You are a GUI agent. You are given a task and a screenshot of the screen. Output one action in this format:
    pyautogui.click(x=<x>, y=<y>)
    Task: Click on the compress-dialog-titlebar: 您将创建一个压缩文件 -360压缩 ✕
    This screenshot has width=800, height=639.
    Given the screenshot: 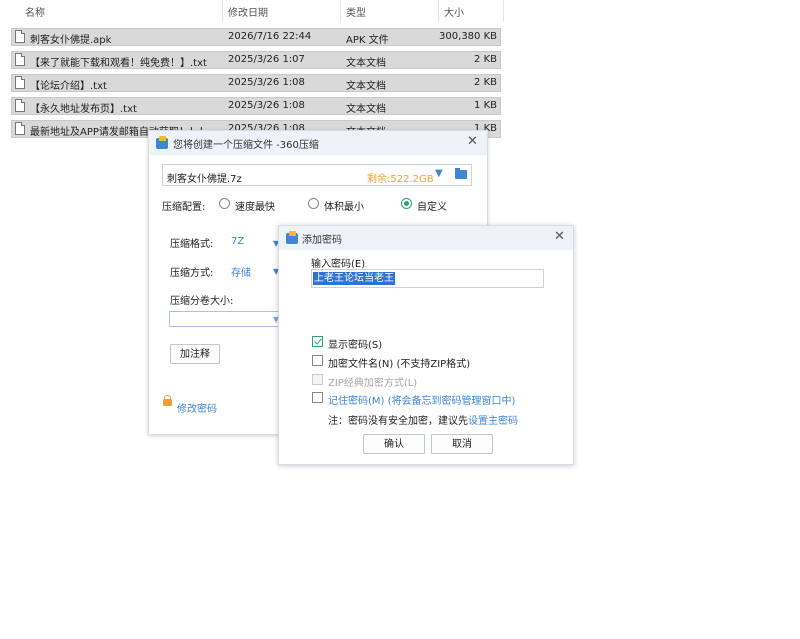 What is the action you would take?
    pyautogui.click(x=318, y=143)
    